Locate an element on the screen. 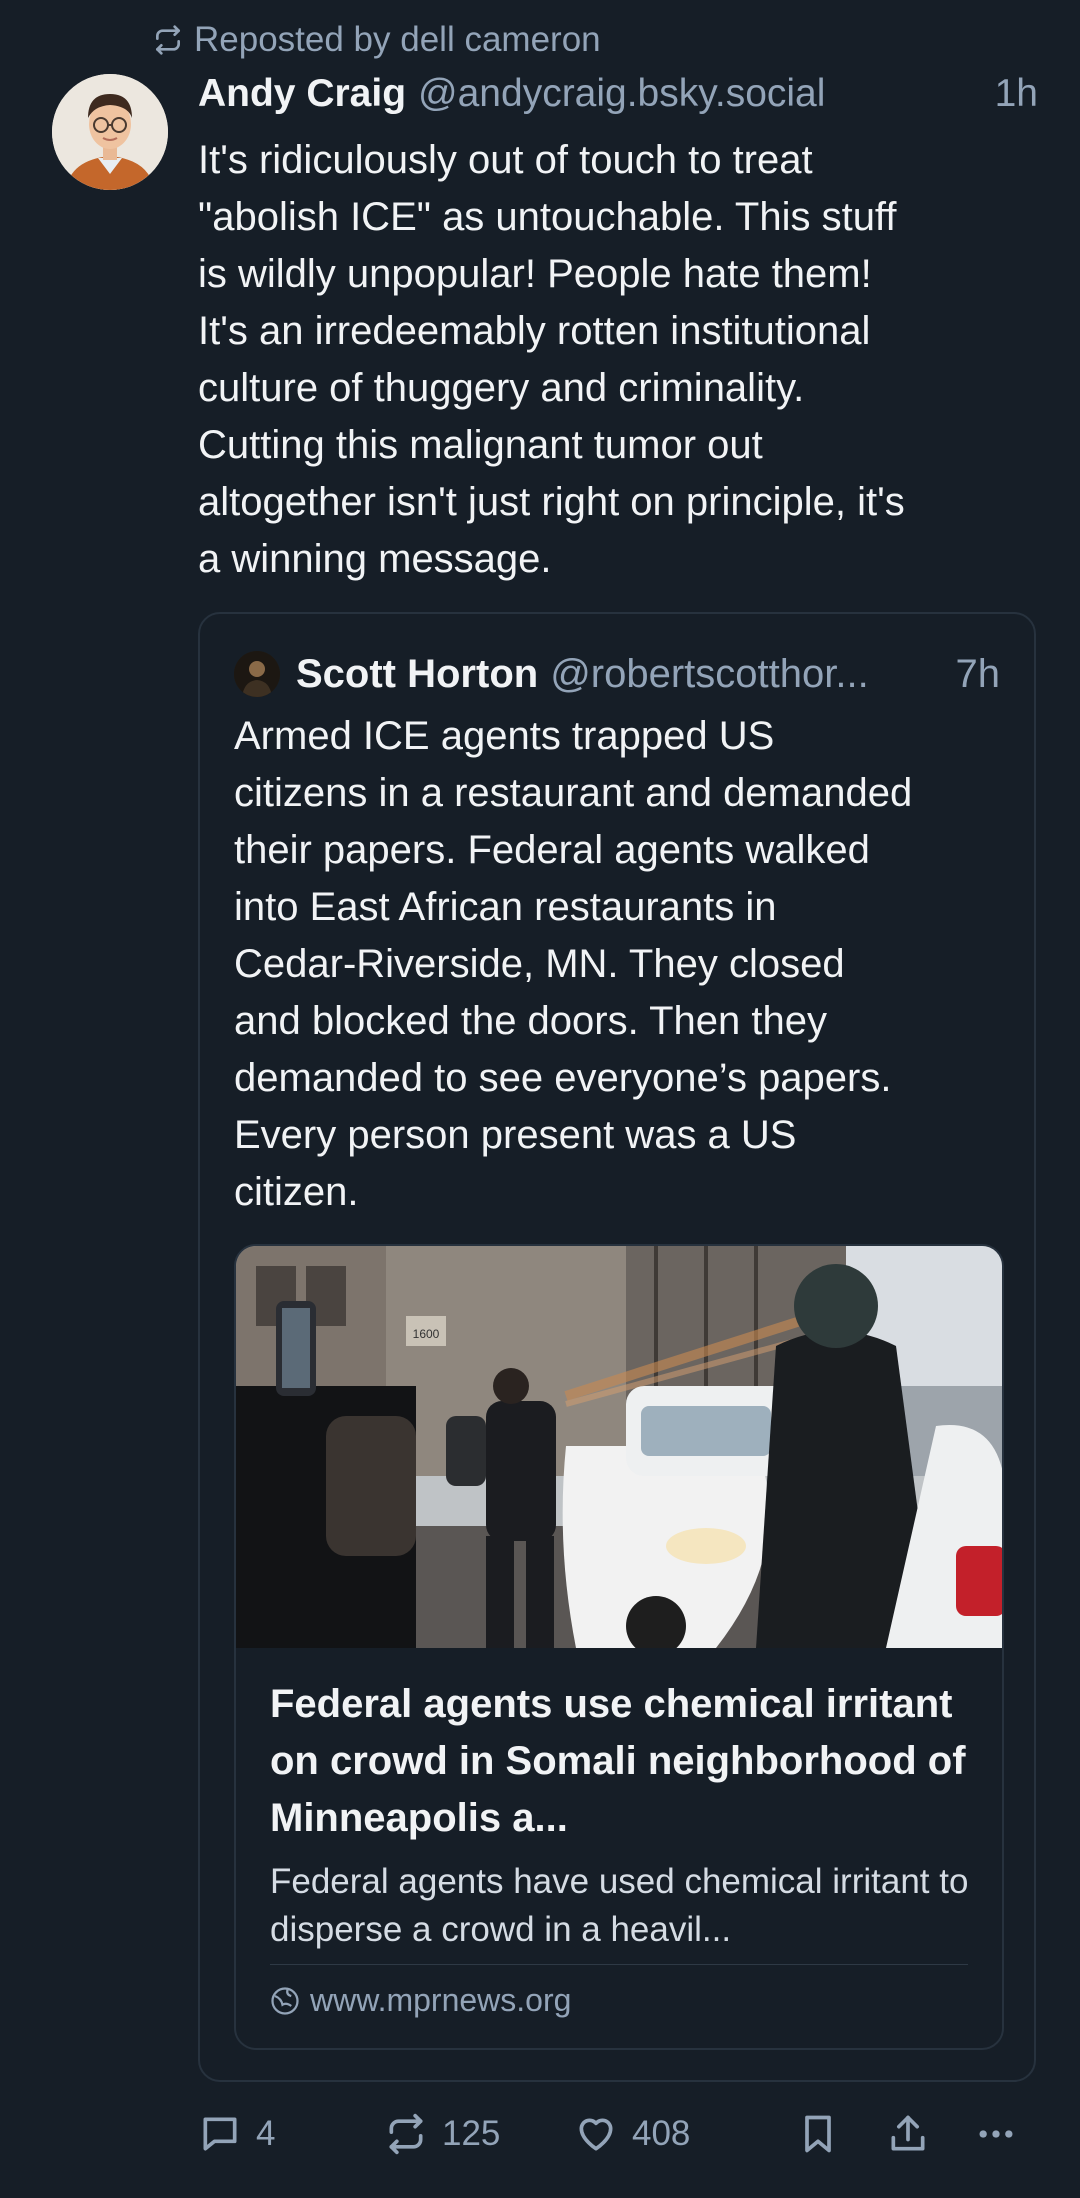 This screenshot has height=2198, width=1080. share-icon is located at coordinates (908, 2133).